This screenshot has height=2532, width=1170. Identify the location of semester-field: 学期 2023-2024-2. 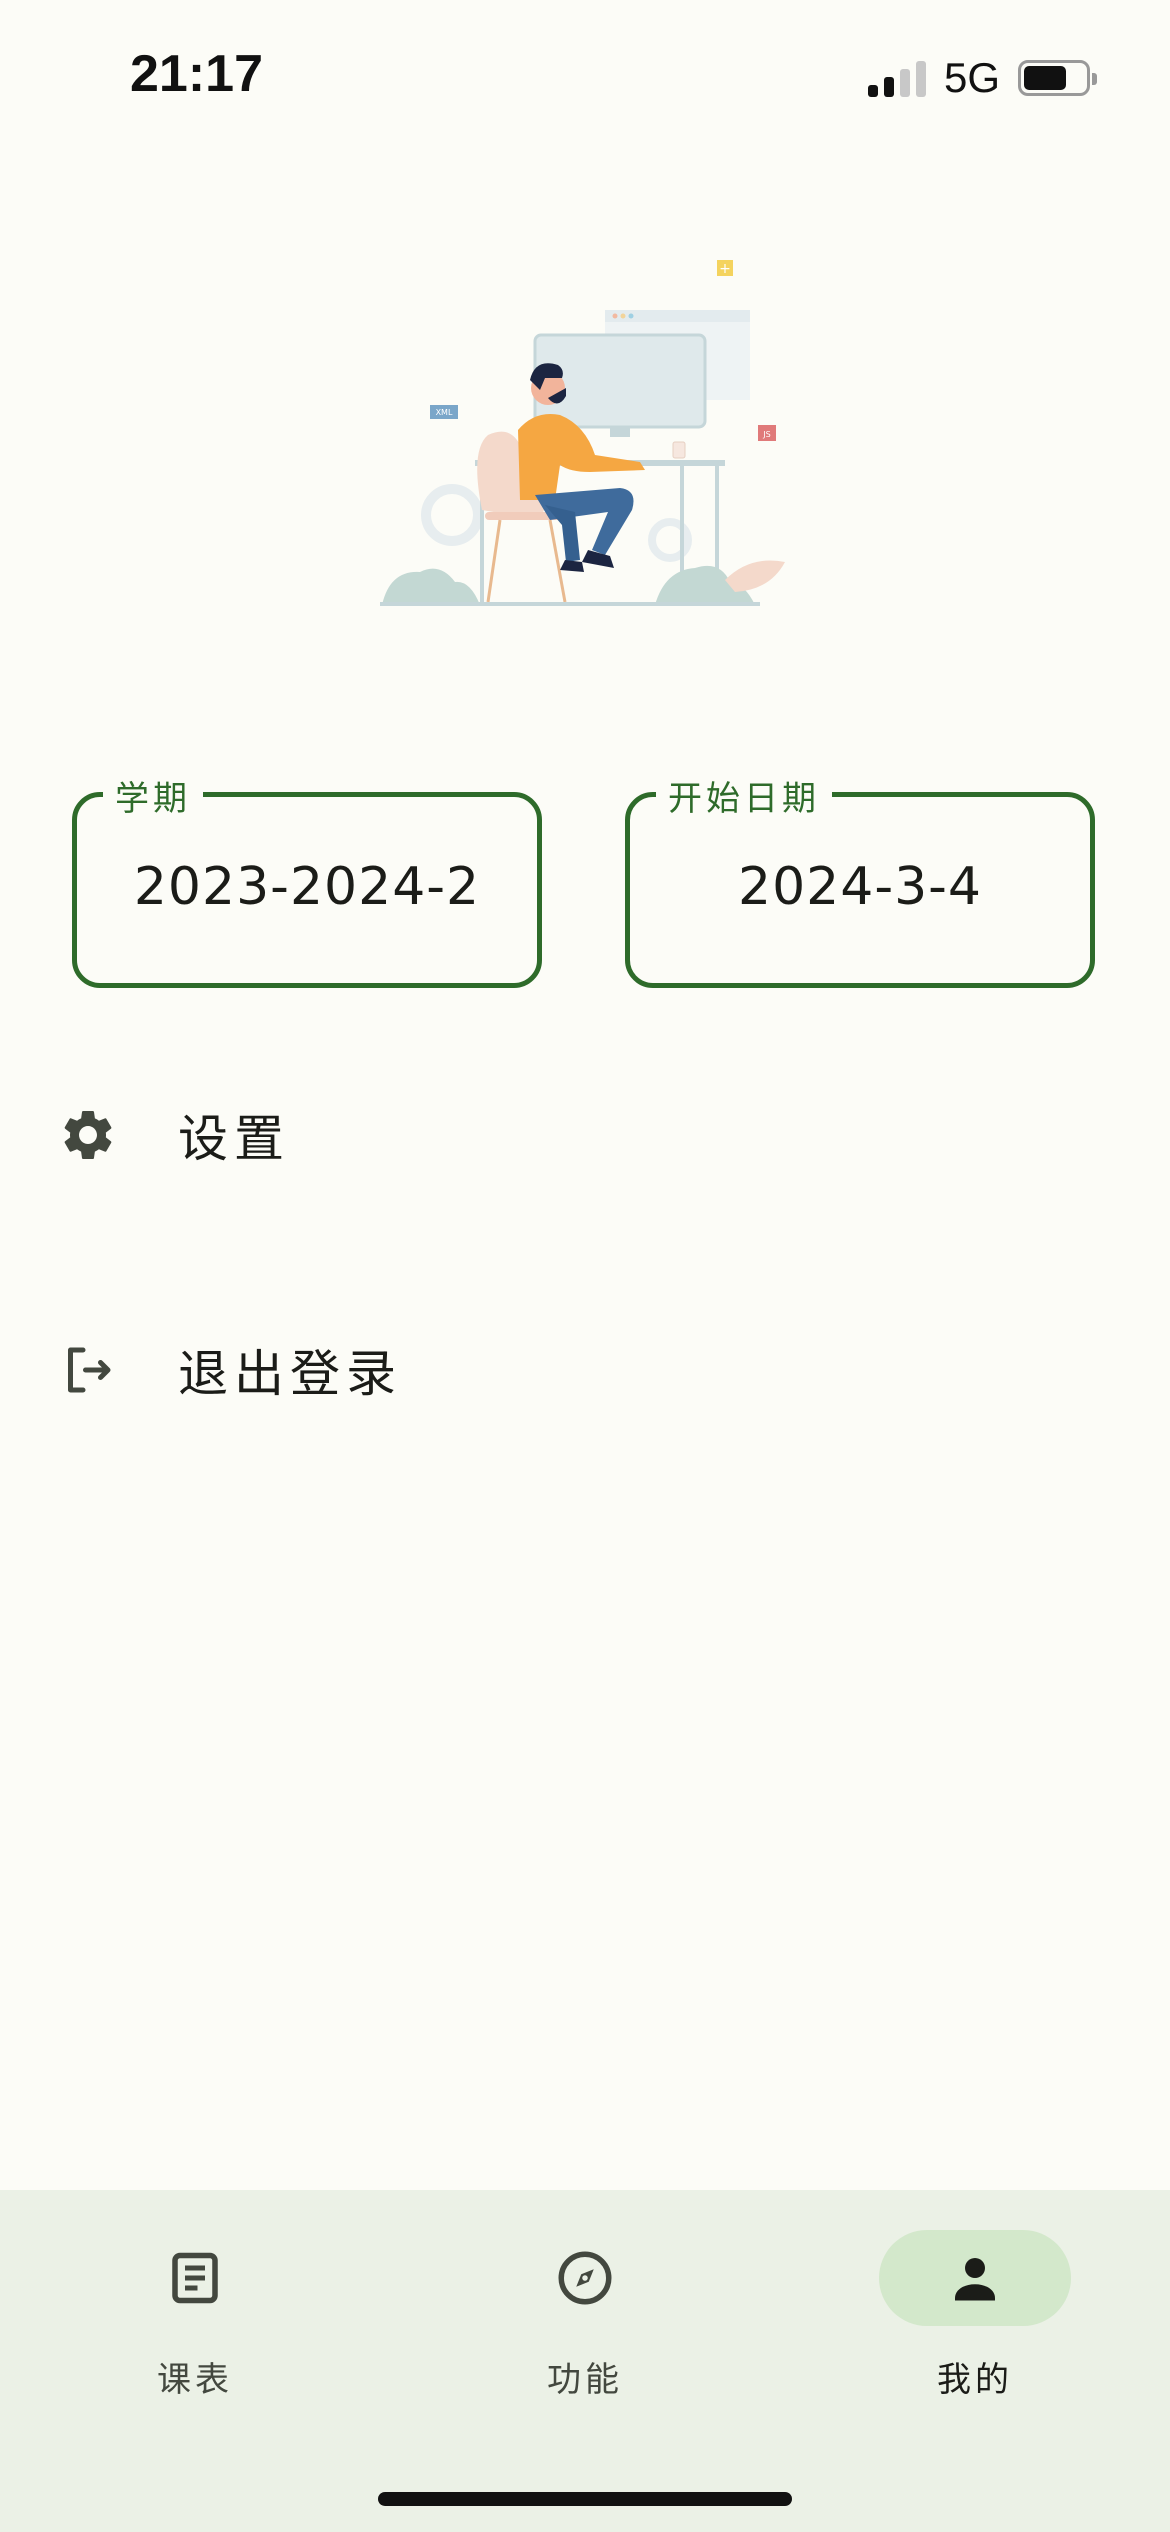
(307, 879).